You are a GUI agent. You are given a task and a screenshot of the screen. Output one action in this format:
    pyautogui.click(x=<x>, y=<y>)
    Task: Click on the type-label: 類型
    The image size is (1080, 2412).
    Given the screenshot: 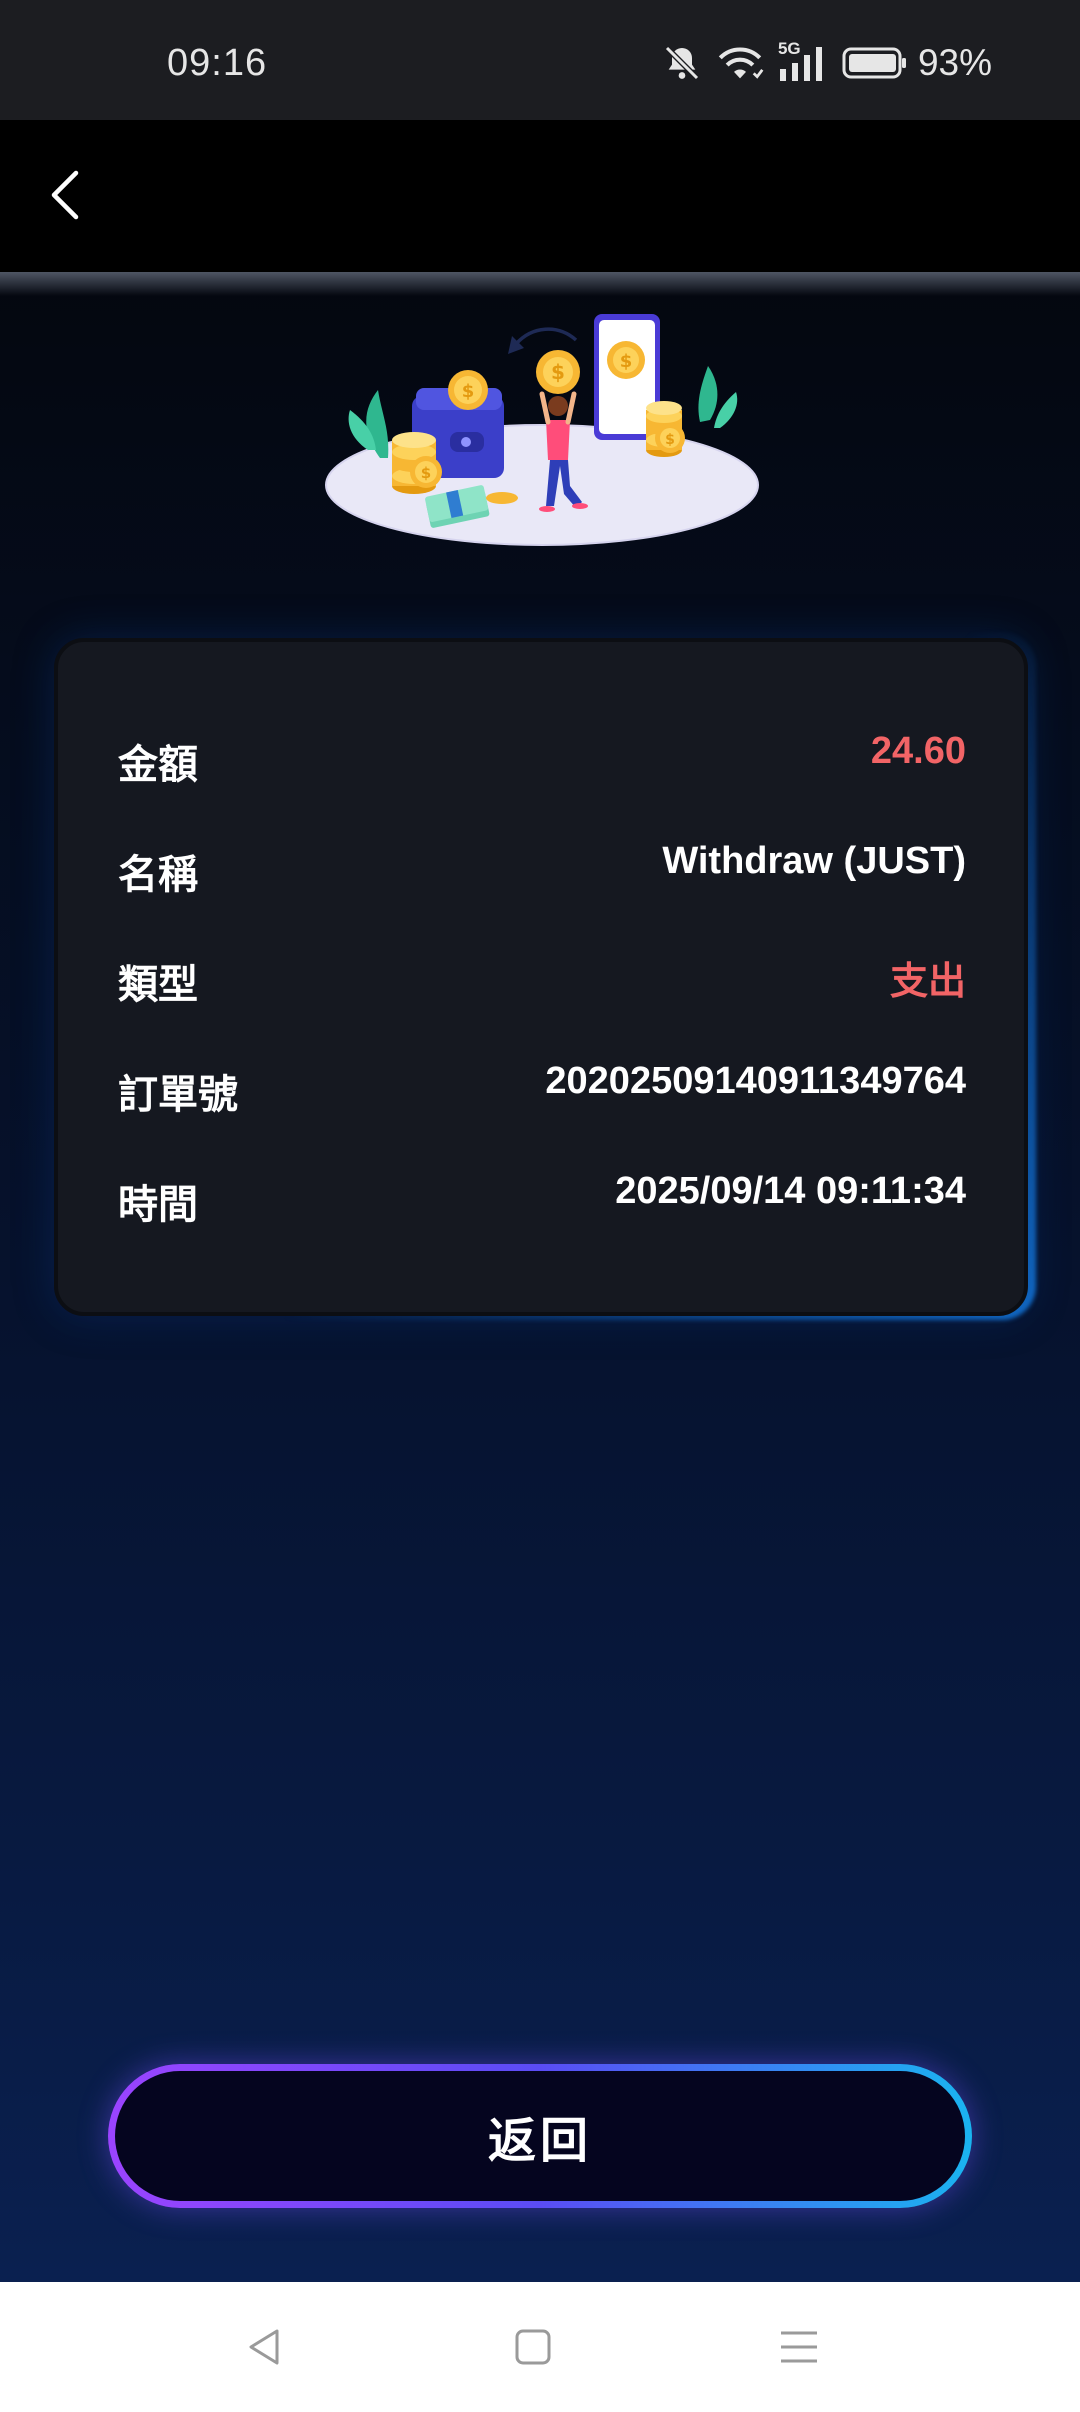 What is the action you would take?
    pyautogui.click(x=158, y=985)
    